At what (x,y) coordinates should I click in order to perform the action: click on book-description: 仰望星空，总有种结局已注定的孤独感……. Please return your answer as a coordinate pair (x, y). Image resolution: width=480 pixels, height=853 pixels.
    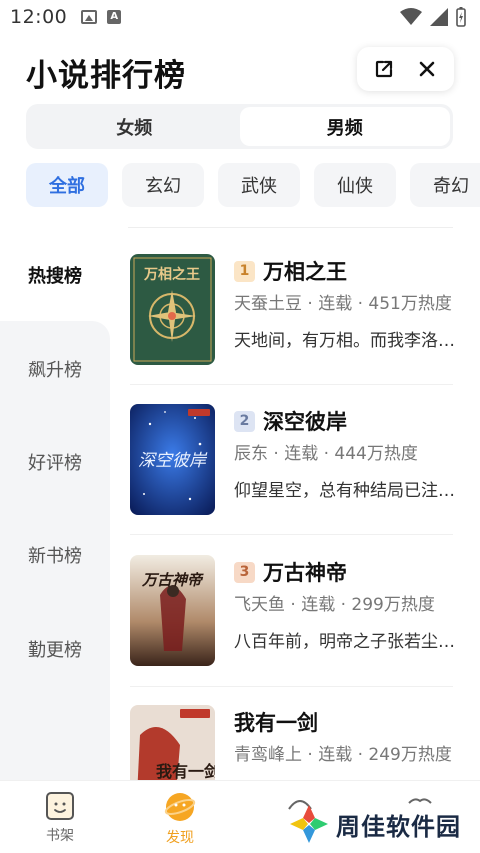
    Looking at the image, I should click on (345, 491).